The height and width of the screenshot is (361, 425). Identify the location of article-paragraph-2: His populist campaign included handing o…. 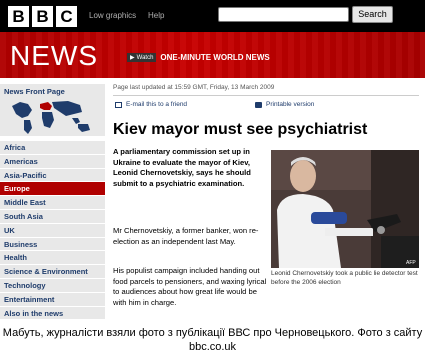
(190, 286).